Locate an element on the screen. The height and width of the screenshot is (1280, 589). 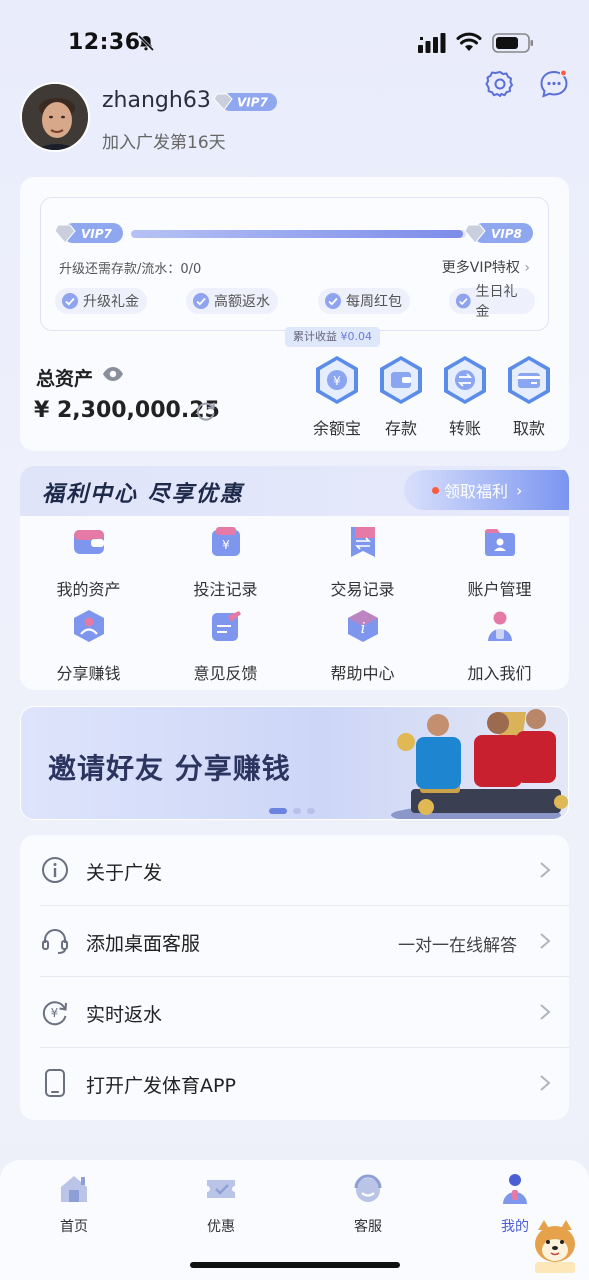
quick-action-label: 余额宝 is located at coordinates (336, 428).